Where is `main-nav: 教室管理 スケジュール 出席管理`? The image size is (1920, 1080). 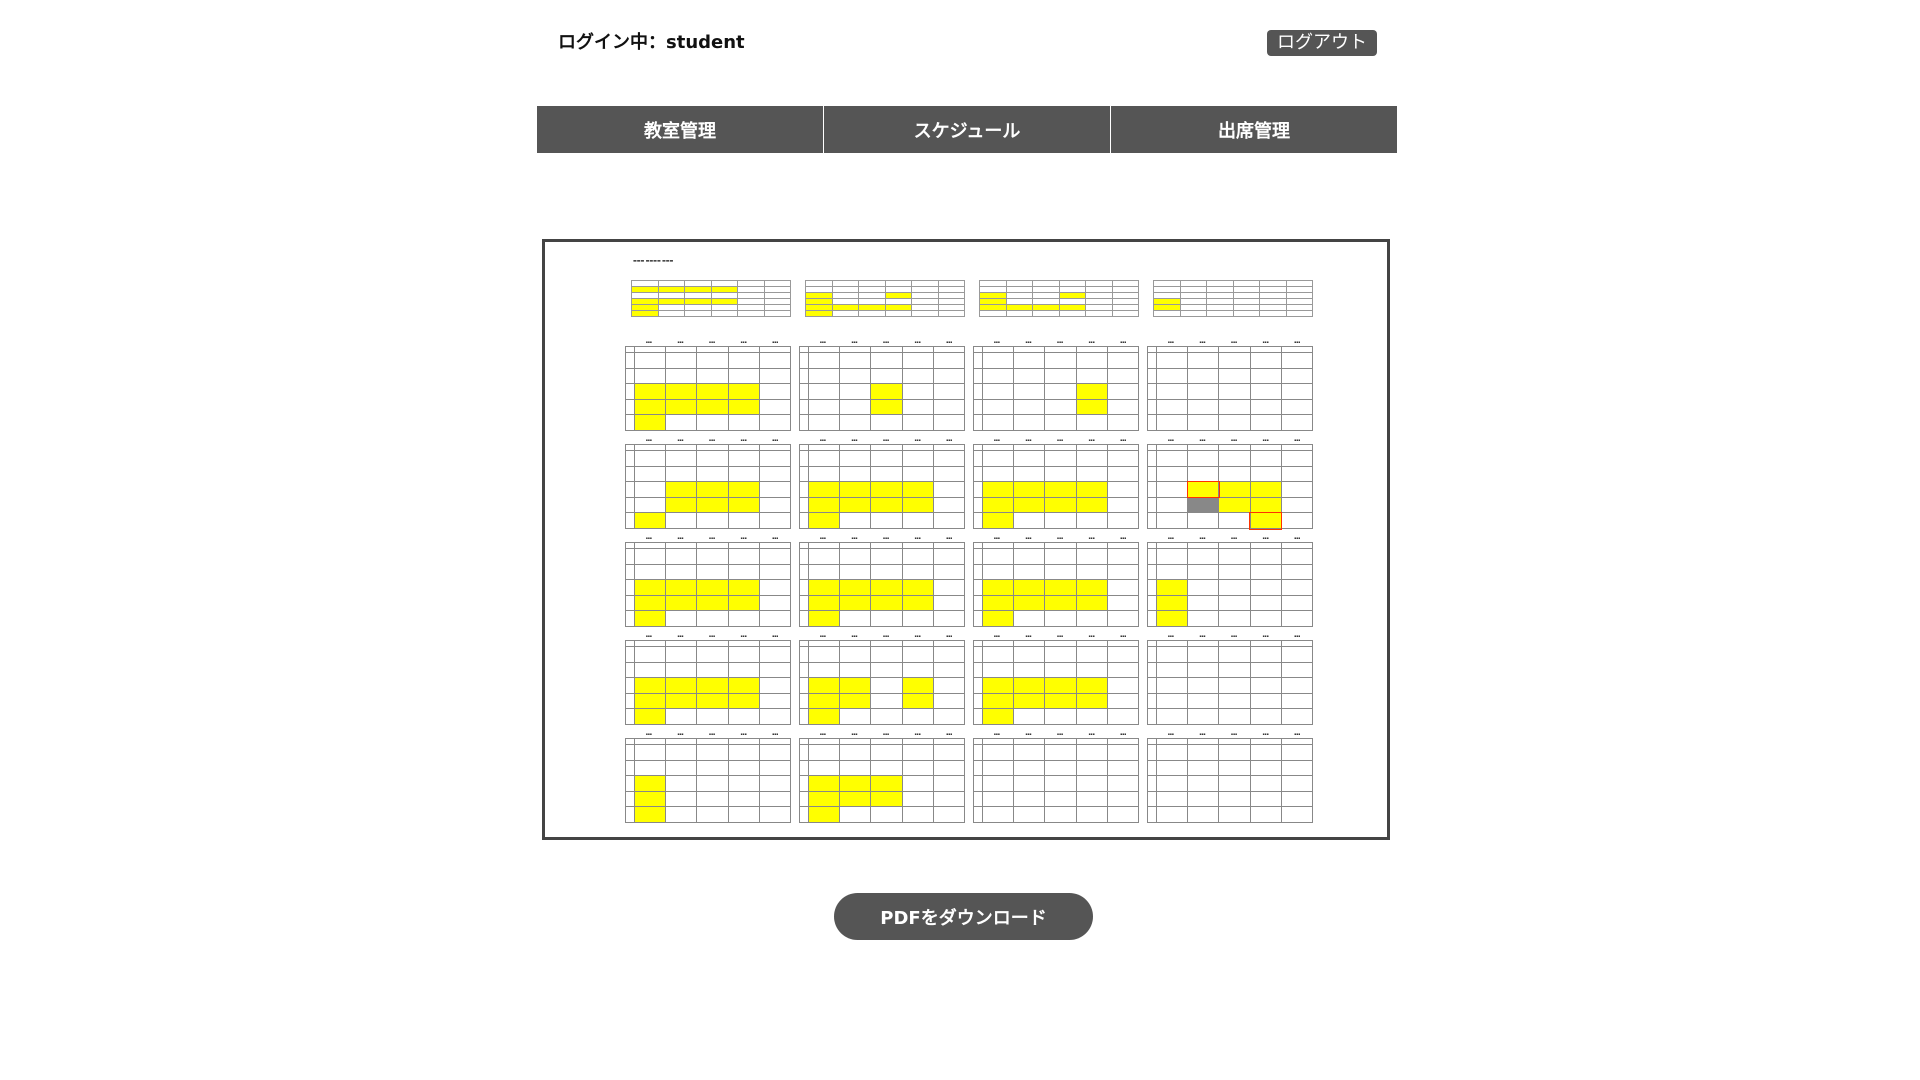 main-nav: 教室管理 スケジュール 出席管理 is located at coordinates (967, 129).